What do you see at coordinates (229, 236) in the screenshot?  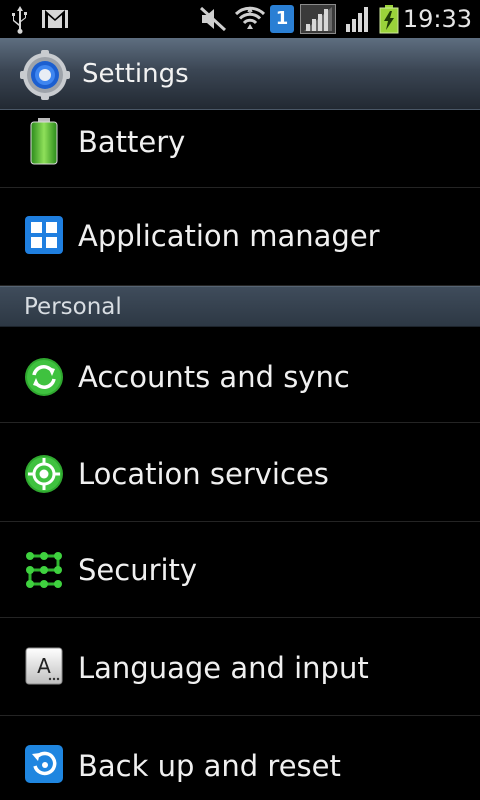 I see `settings-item-label: Application manager` at bounding box center [229, 236].